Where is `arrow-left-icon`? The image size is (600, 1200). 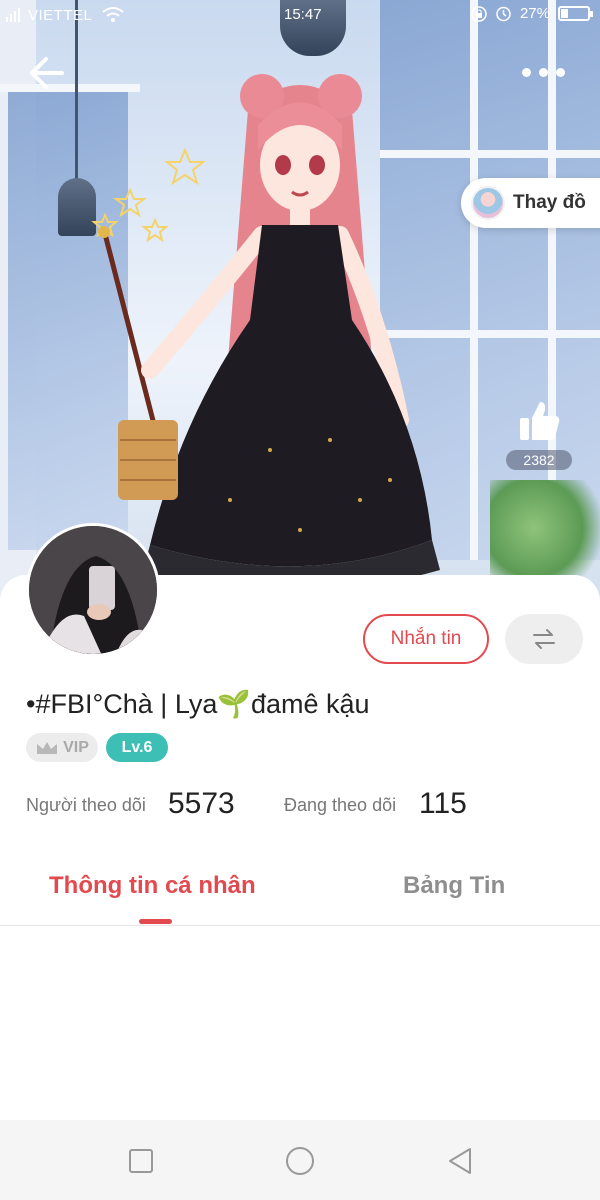 arrow-left-icon is located at coordinates (47, 73).